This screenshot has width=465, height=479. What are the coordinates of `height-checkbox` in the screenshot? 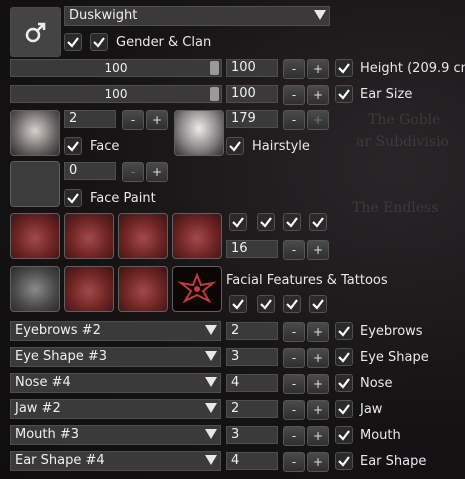 It's located at (344, 68).